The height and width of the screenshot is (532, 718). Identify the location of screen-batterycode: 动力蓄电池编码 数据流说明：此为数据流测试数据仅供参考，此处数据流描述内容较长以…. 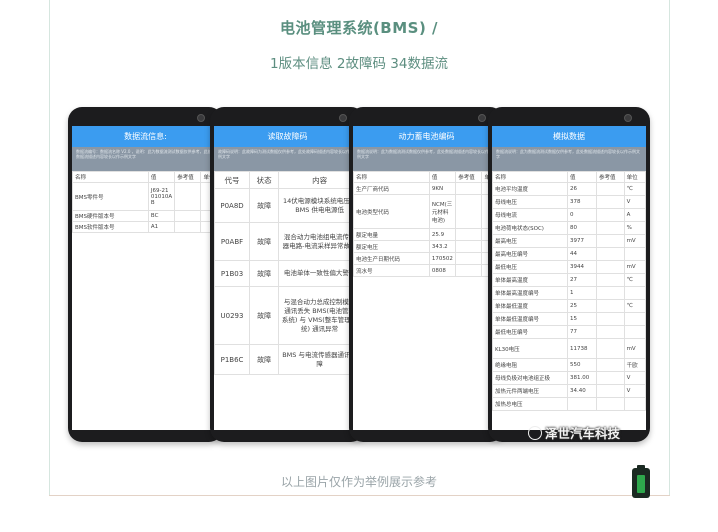
(426, 278).